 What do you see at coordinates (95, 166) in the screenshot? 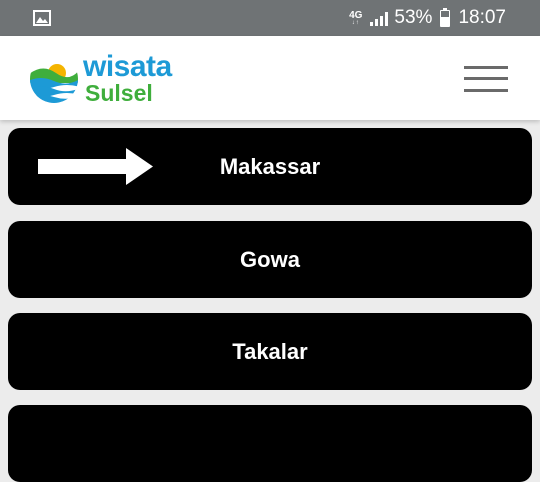
I see `arrow-right-icon` at bounding box center [95, 166].